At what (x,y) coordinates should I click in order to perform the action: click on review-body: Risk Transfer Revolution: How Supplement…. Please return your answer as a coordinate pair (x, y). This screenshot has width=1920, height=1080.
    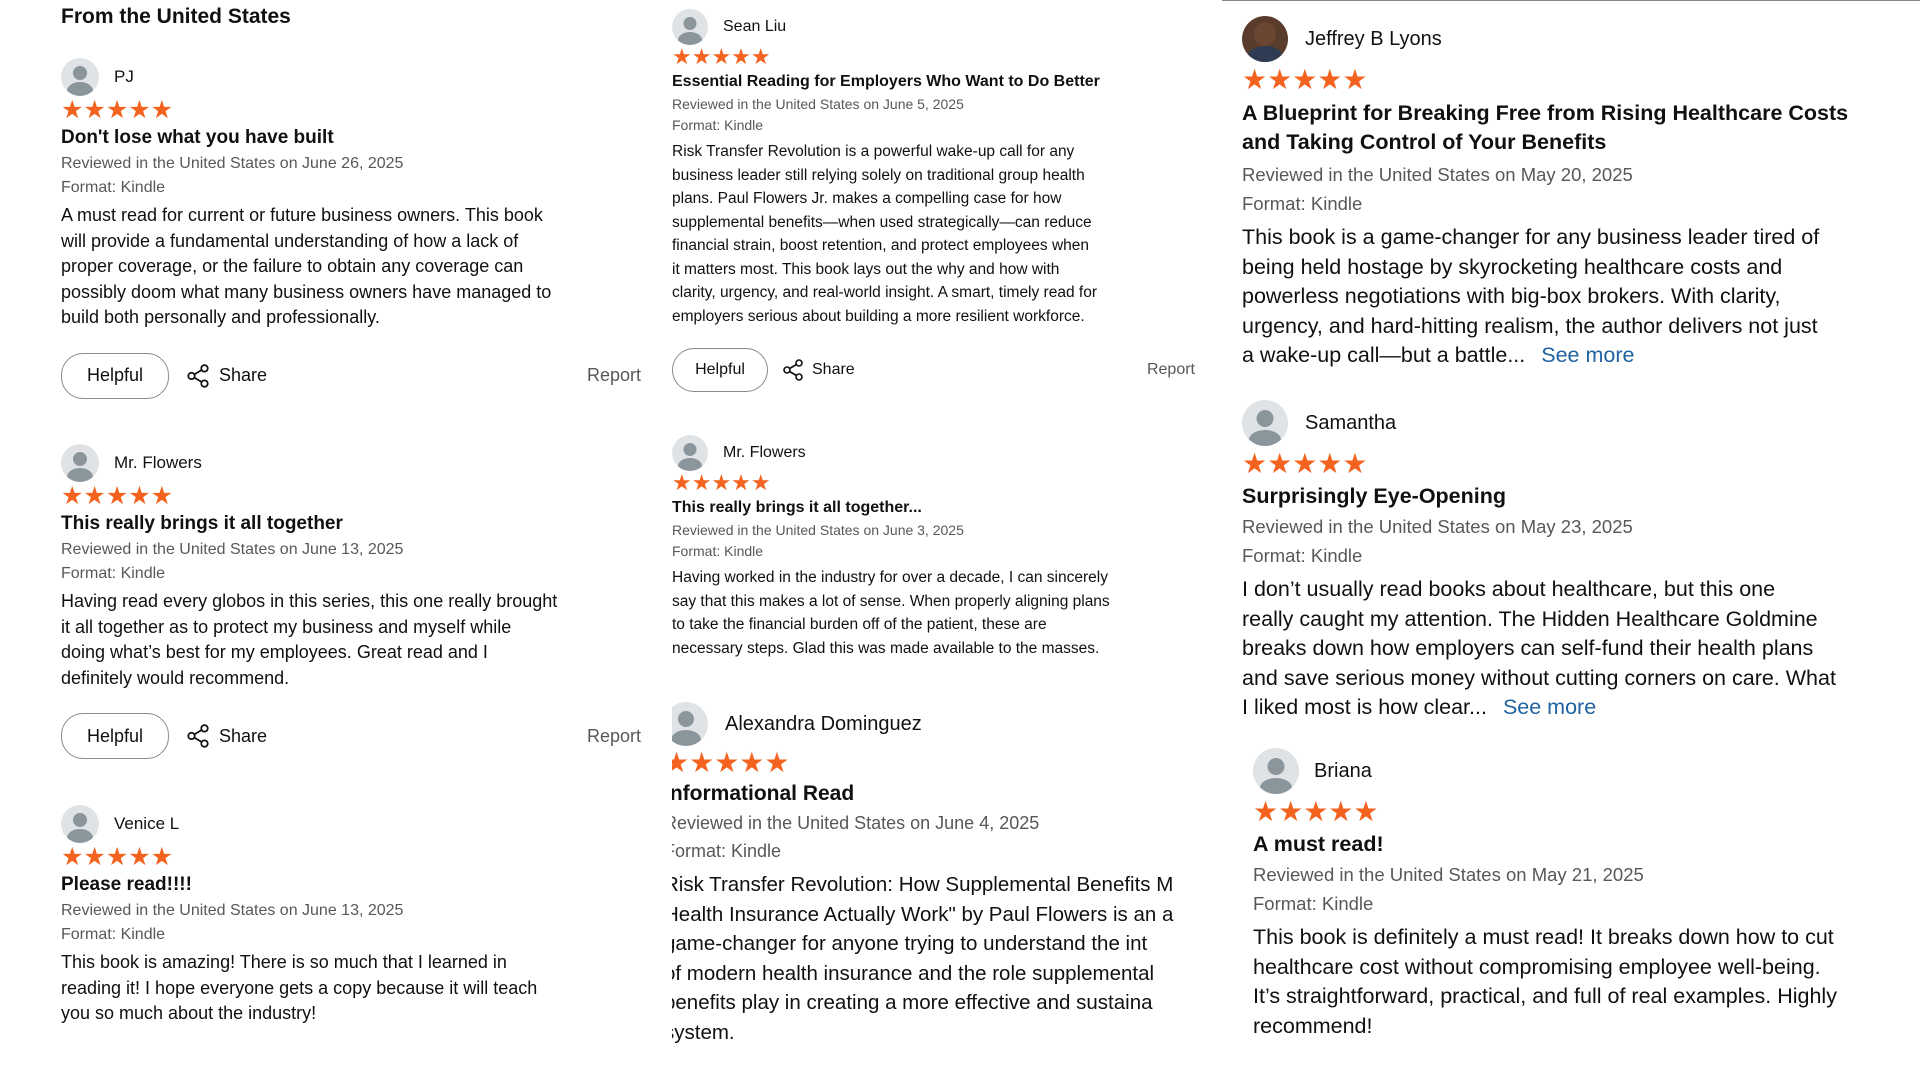
    Looking at the image, I should click on (923, 958).